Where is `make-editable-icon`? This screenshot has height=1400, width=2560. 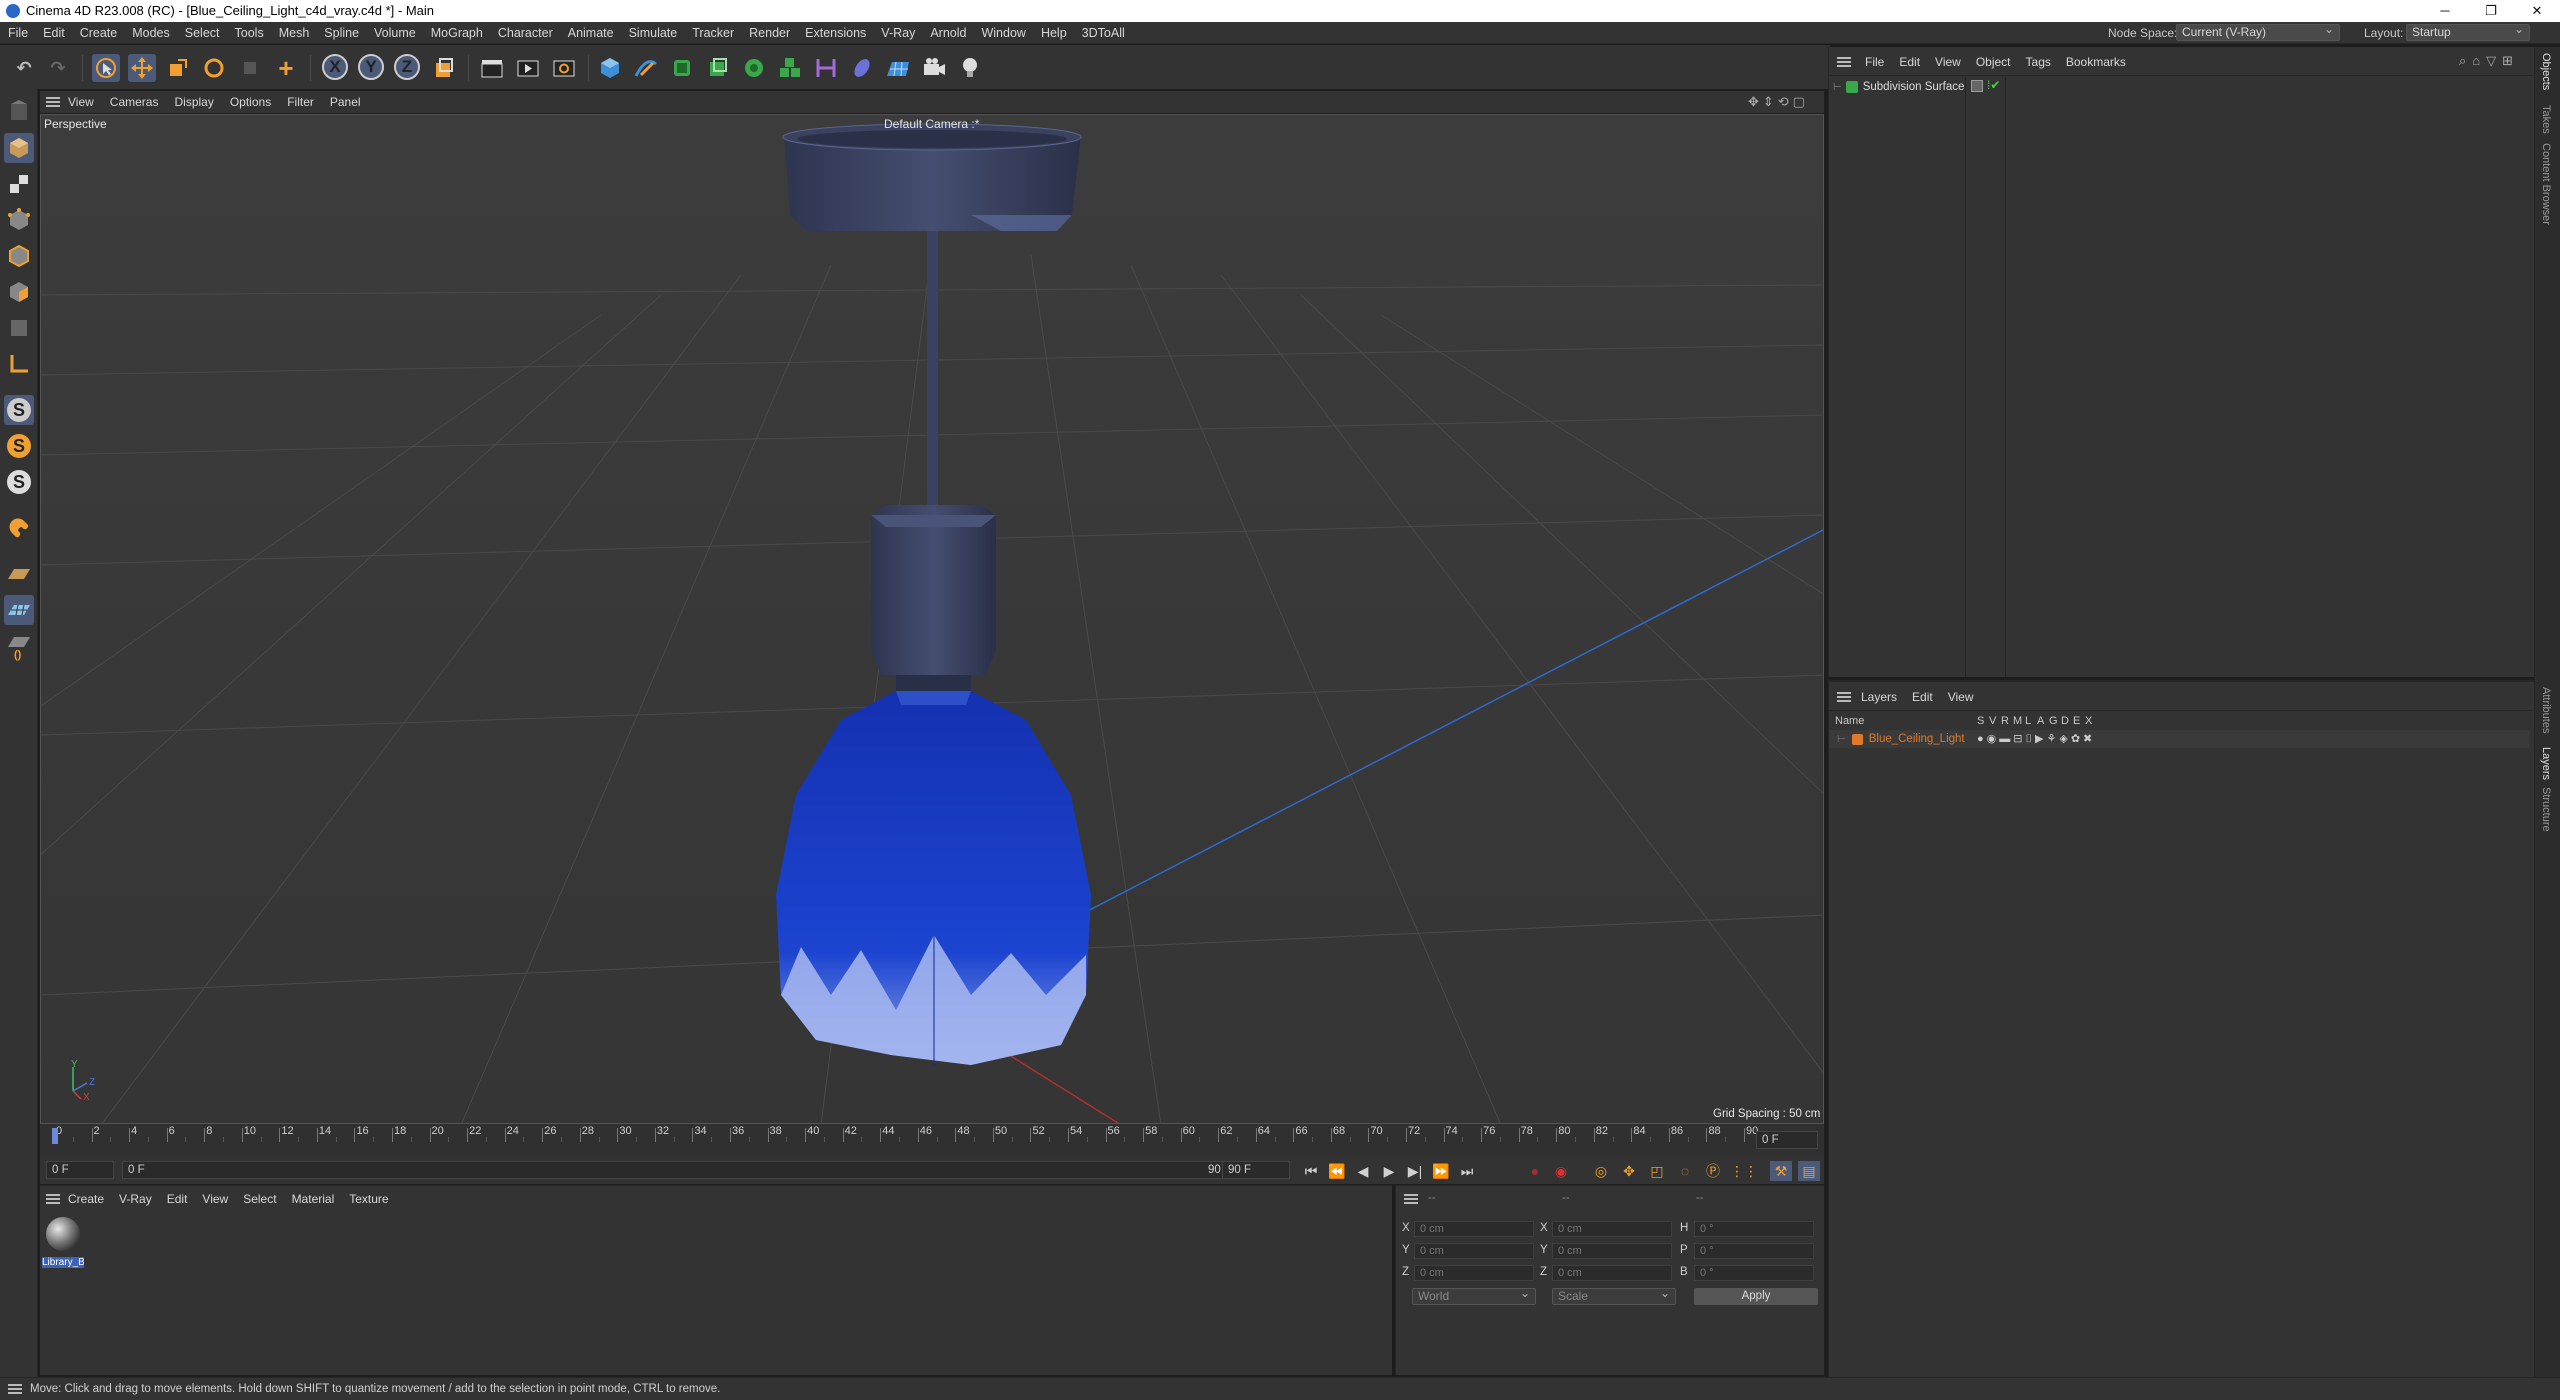 make-editable-icon is located at coordinates (19, 112).